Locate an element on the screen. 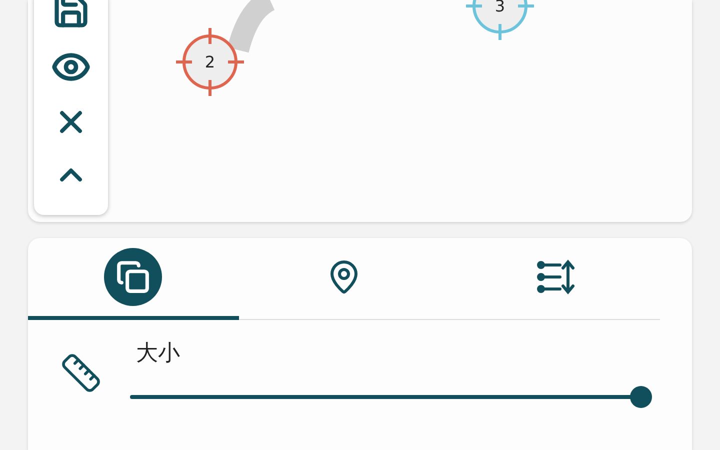 Image resolution: width=720 pixels, height=450 pixels. save-button is located at coordinates (71, 15).